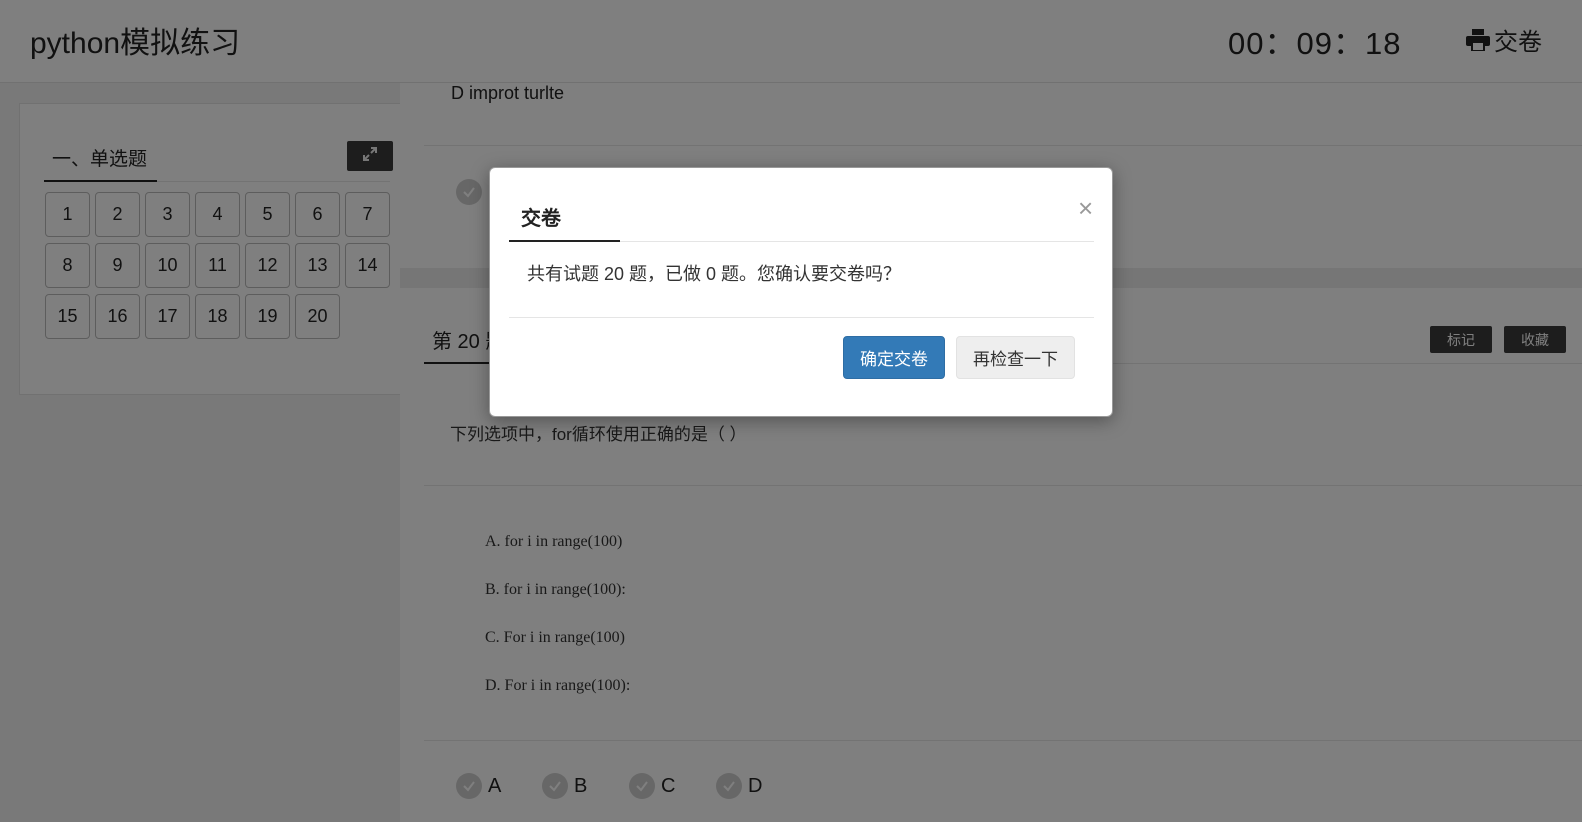  I want to click on dialog-message: 共有试题 20 题，已做 0 题。您确认要交卷吗？, so click(714, 274).